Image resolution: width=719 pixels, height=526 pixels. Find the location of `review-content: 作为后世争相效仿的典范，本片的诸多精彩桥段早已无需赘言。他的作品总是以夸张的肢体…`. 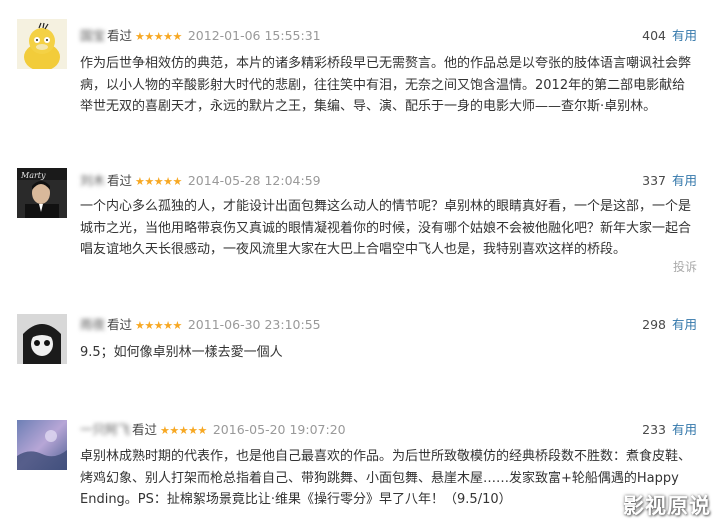

review-content: 作为后世争相效仿的典范，本片的诸多精彩桥段早已无需赘言。他的作品总是以夸张的肢体… is located at coordinates (386, 85).